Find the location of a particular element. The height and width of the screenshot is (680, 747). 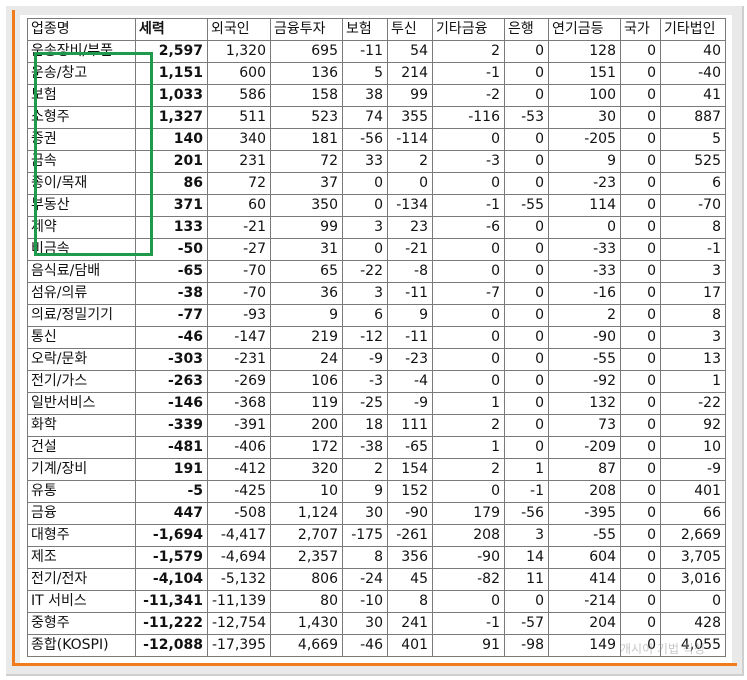

value-cell: 355 is located at coordinates (410, 117).